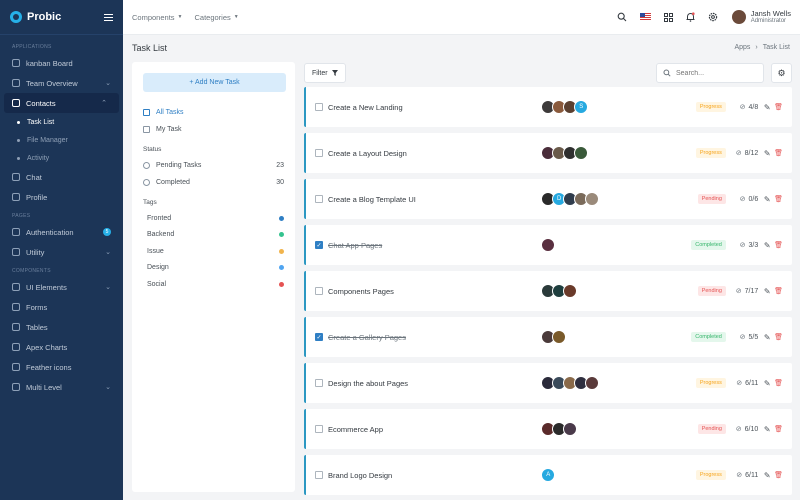 The height and width of the screenshot is (500, 800). I want to click on sidebar-item-team-overview: Team Overview ⌄, so click(61, 83).